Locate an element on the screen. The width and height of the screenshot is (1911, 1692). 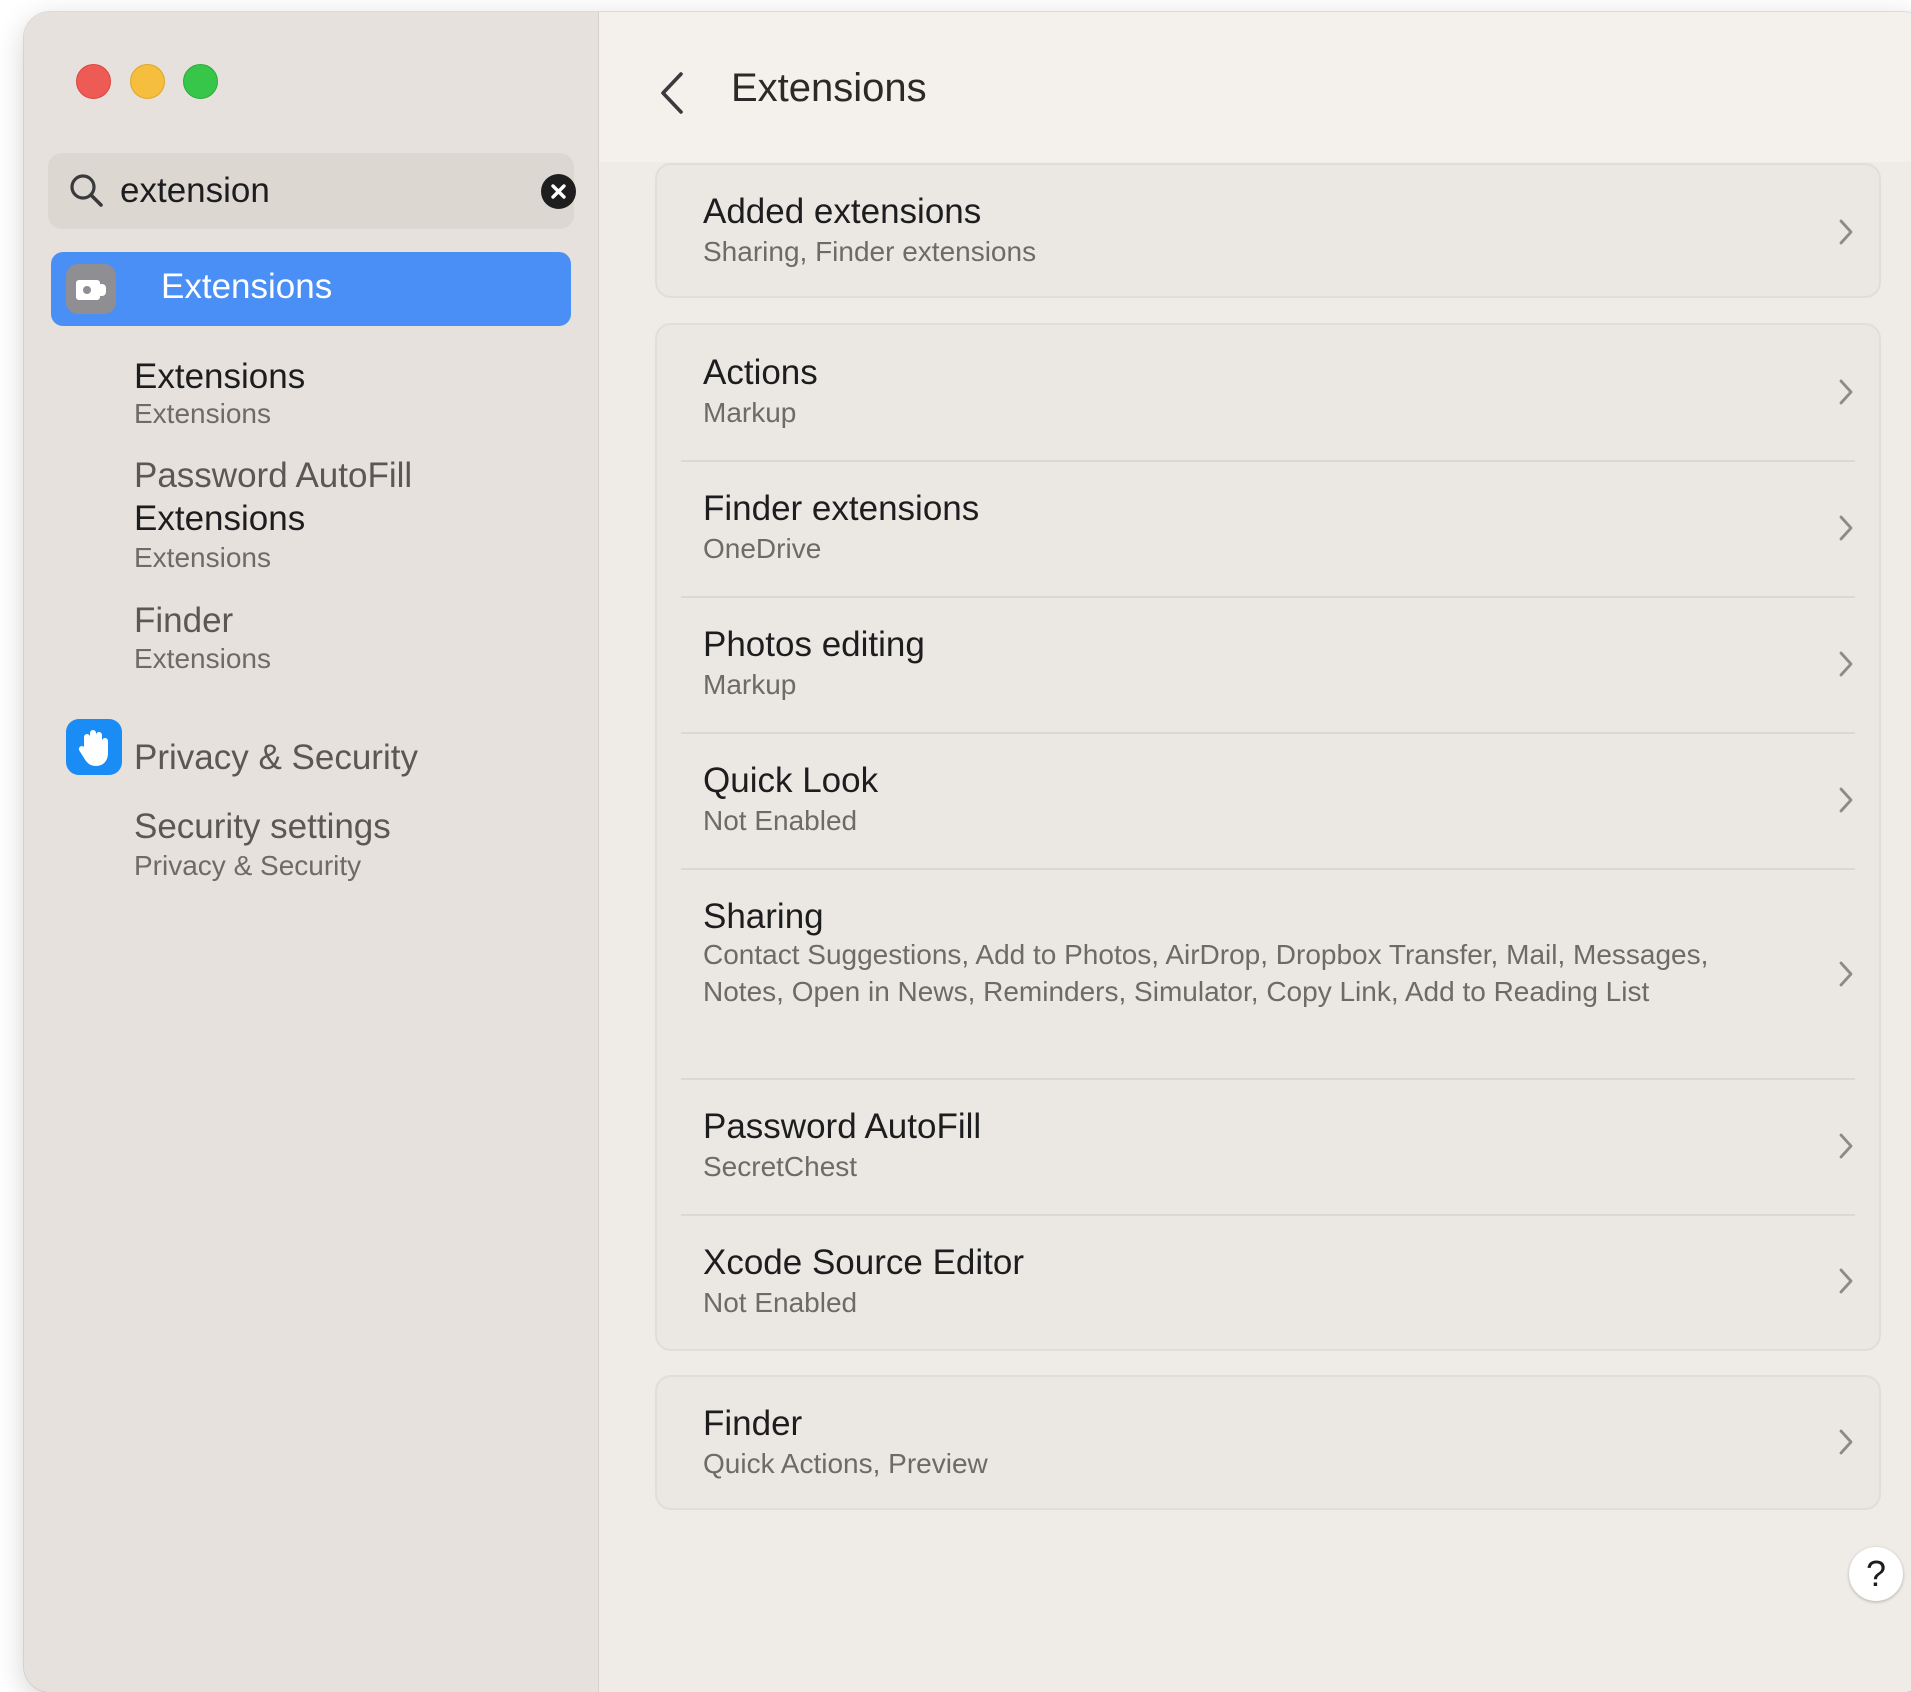
row-subtitle: SecretChest is located at coordinates (780, 1166).